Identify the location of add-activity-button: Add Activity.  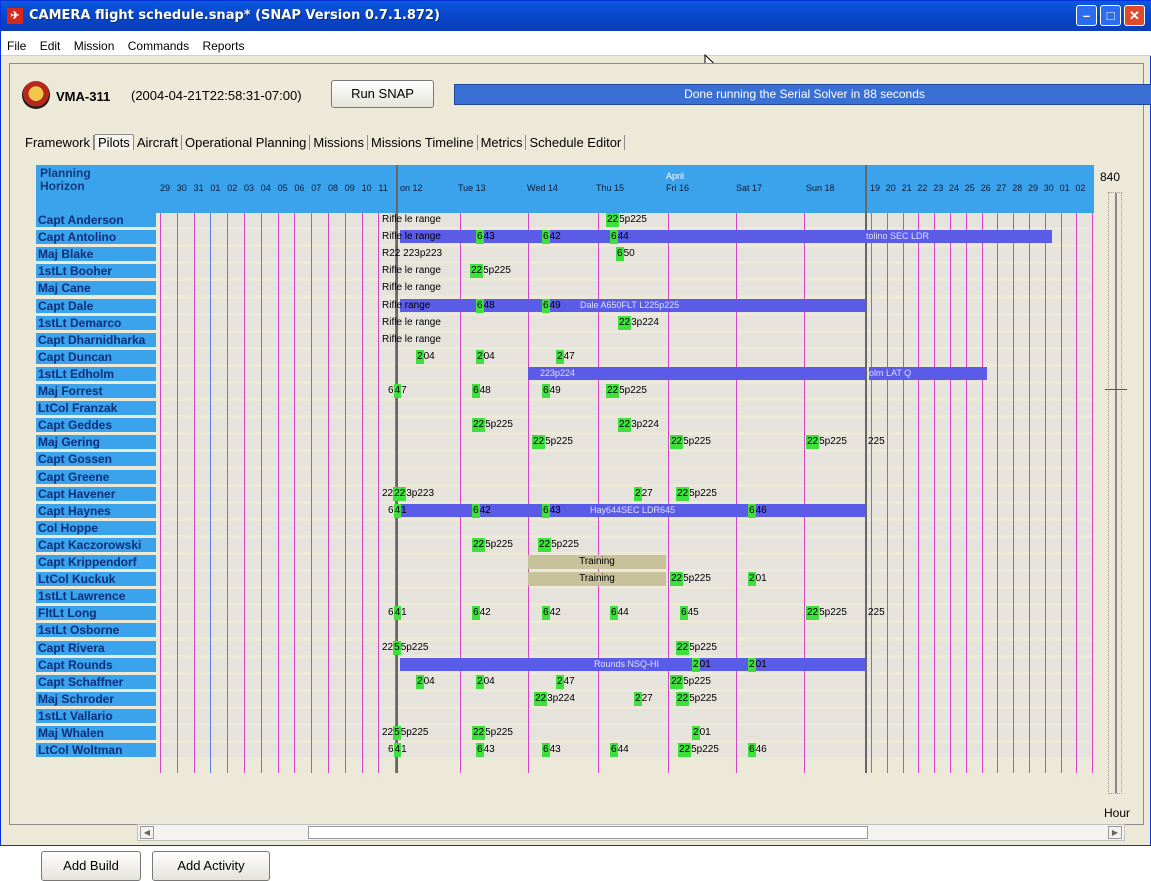
(211, 866).